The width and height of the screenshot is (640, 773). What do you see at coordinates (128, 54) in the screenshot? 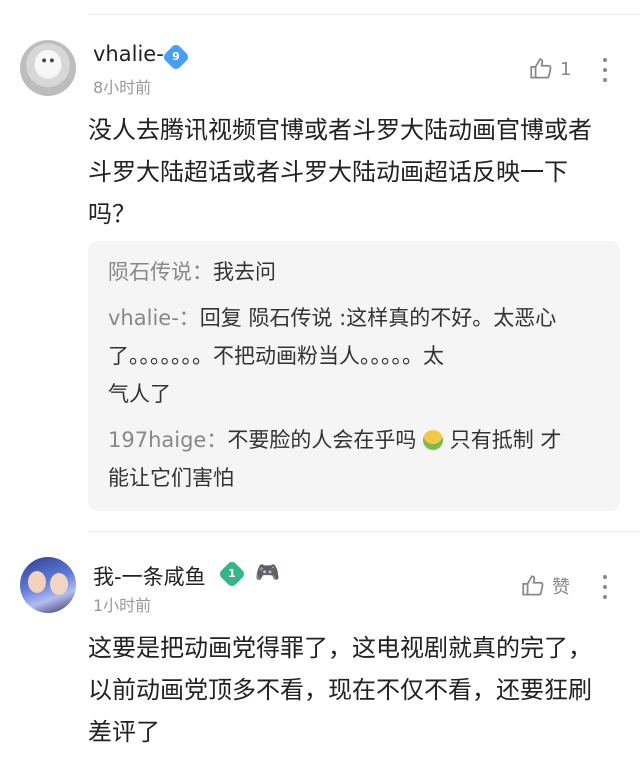
I see `username: vhalie-` at bounding box center [128, 54].